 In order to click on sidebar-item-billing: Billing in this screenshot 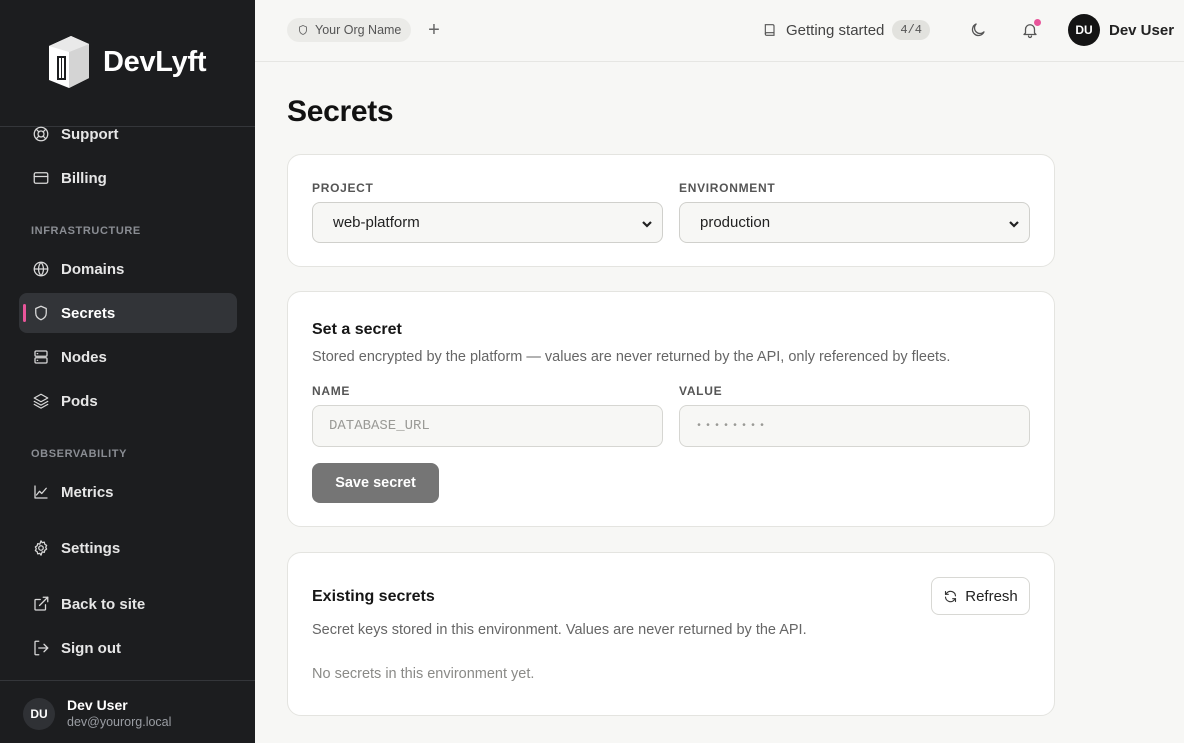, I will do `click(128, 178)`.